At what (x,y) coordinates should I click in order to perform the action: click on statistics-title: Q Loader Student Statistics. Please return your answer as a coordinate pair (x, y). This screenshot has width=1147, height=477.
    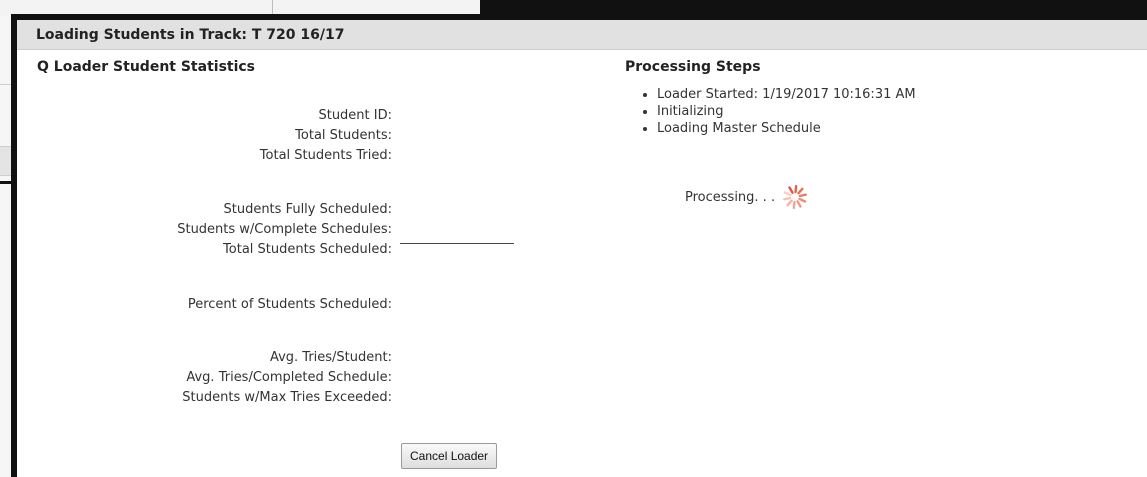
    Looking at the image, I should click on (146, 67).